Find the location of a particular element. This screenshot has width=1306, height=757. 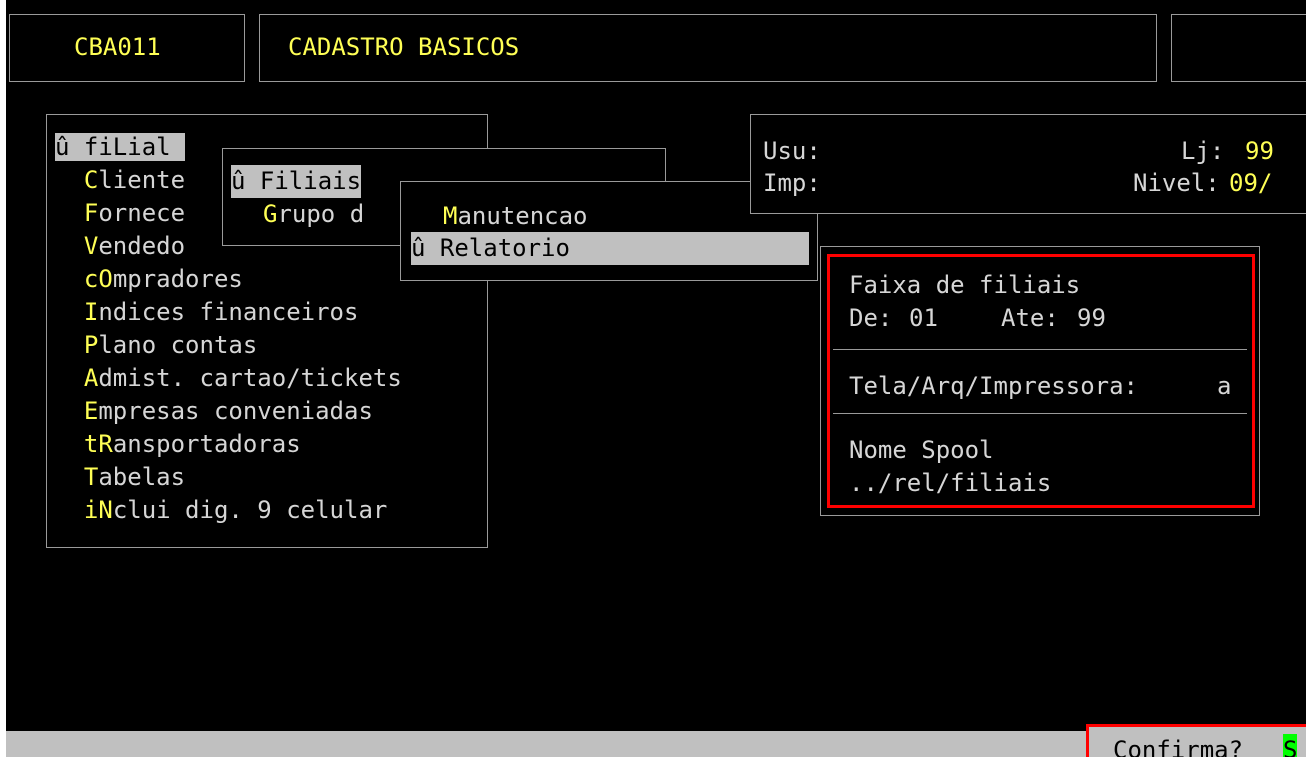

menu-item-ndices-financeiros: Indices financeiros is located at coordinates (207, 312).